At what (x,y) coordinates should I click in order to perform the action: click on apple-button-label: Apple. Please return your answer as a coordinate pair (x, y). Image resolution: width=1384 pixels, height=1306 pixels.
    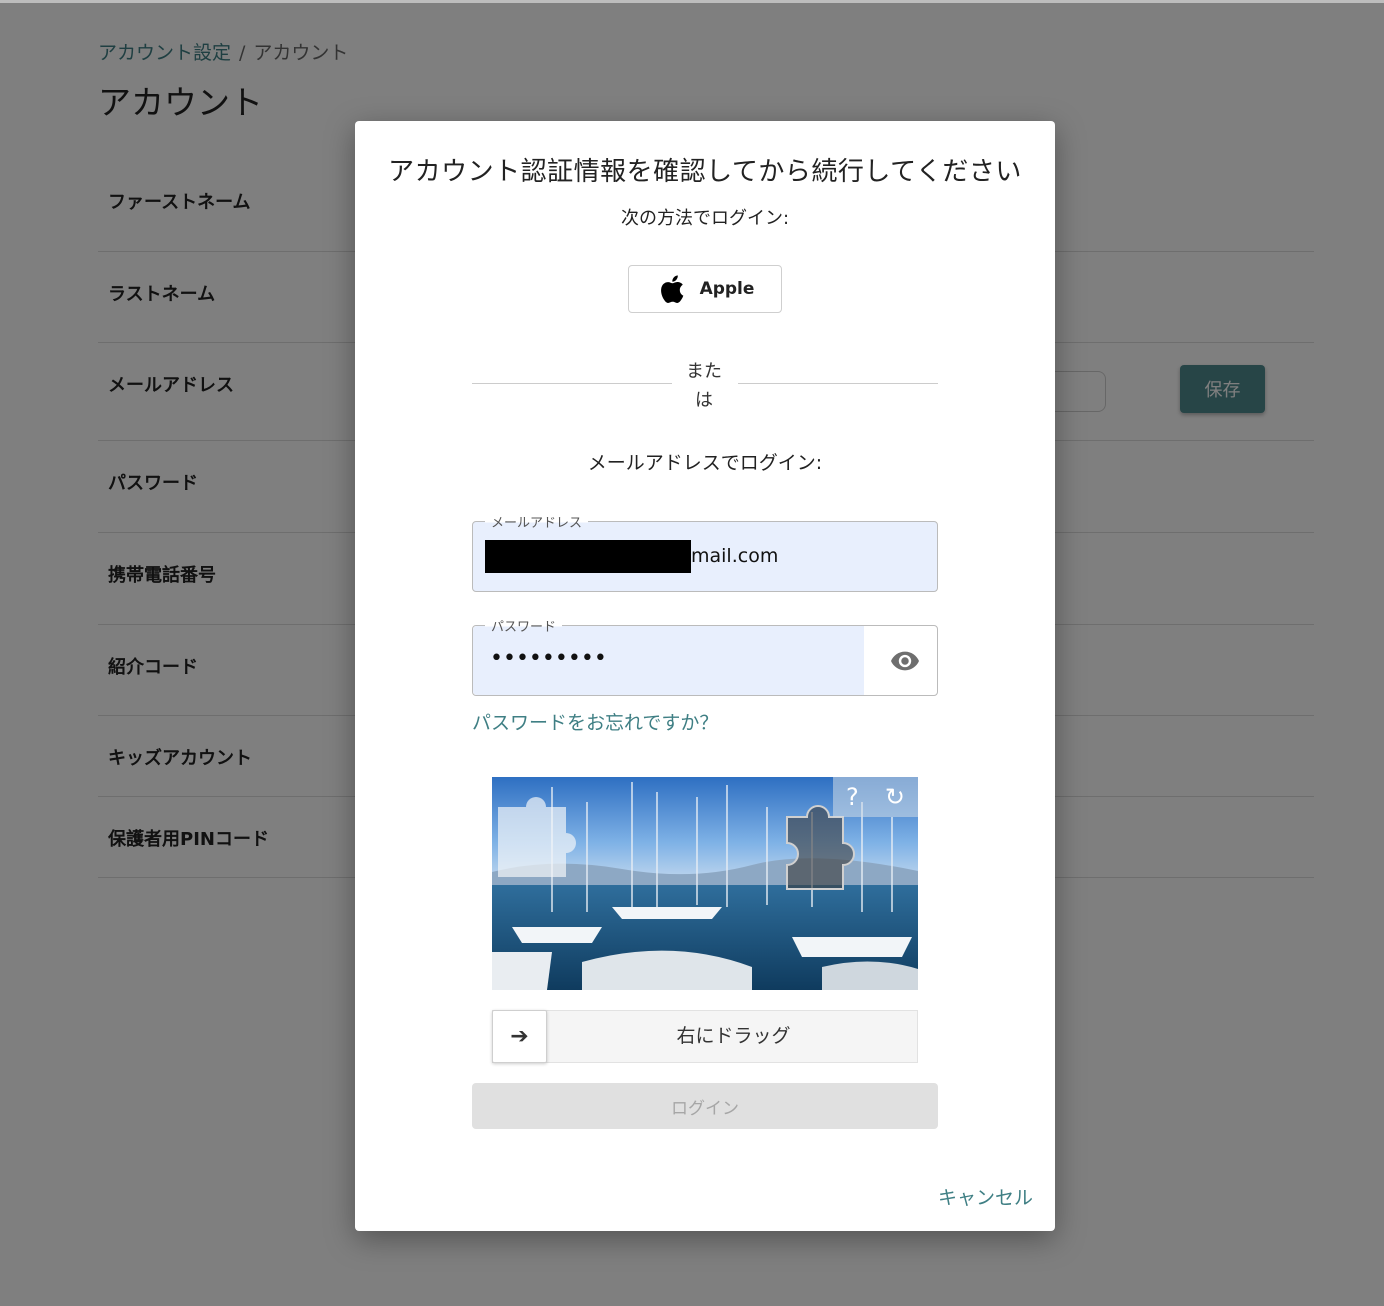
    Looking at the image, I should click on (727, 289).